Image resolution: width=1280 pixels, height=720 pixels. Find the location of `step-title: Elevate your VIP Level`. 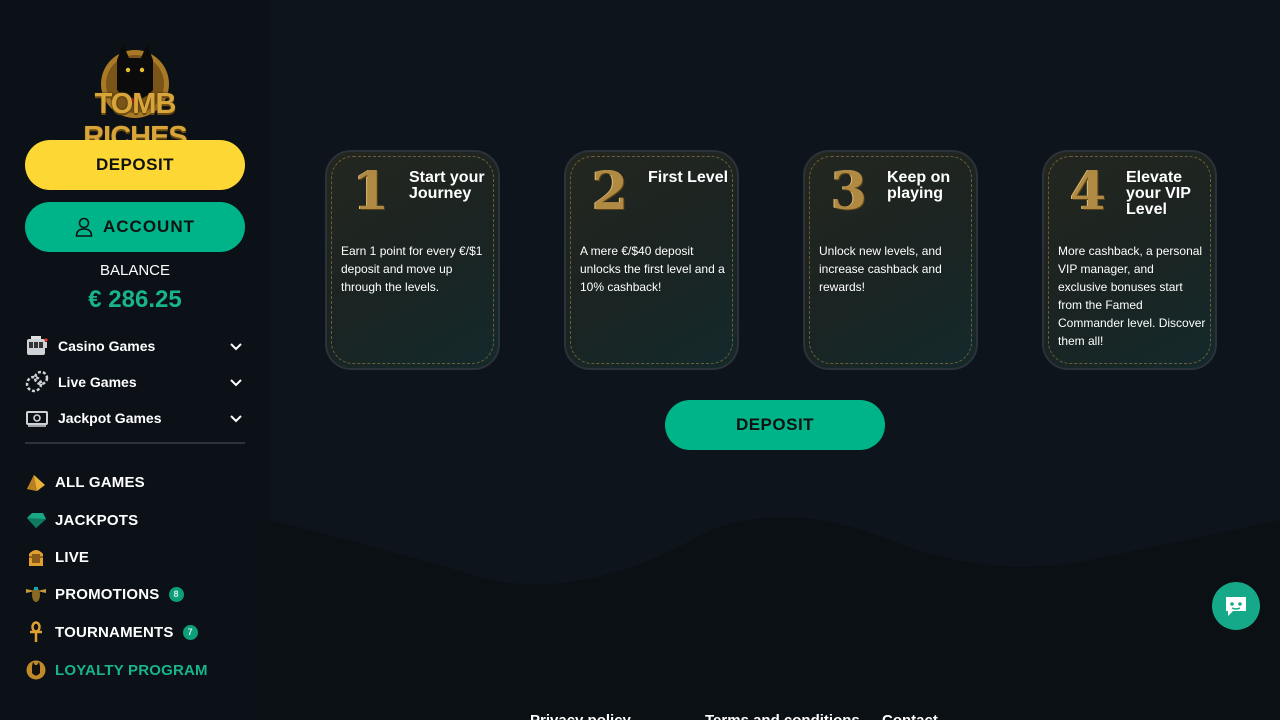

step-title: Elevate your VIP Level is located at coordinates (1158, 193).